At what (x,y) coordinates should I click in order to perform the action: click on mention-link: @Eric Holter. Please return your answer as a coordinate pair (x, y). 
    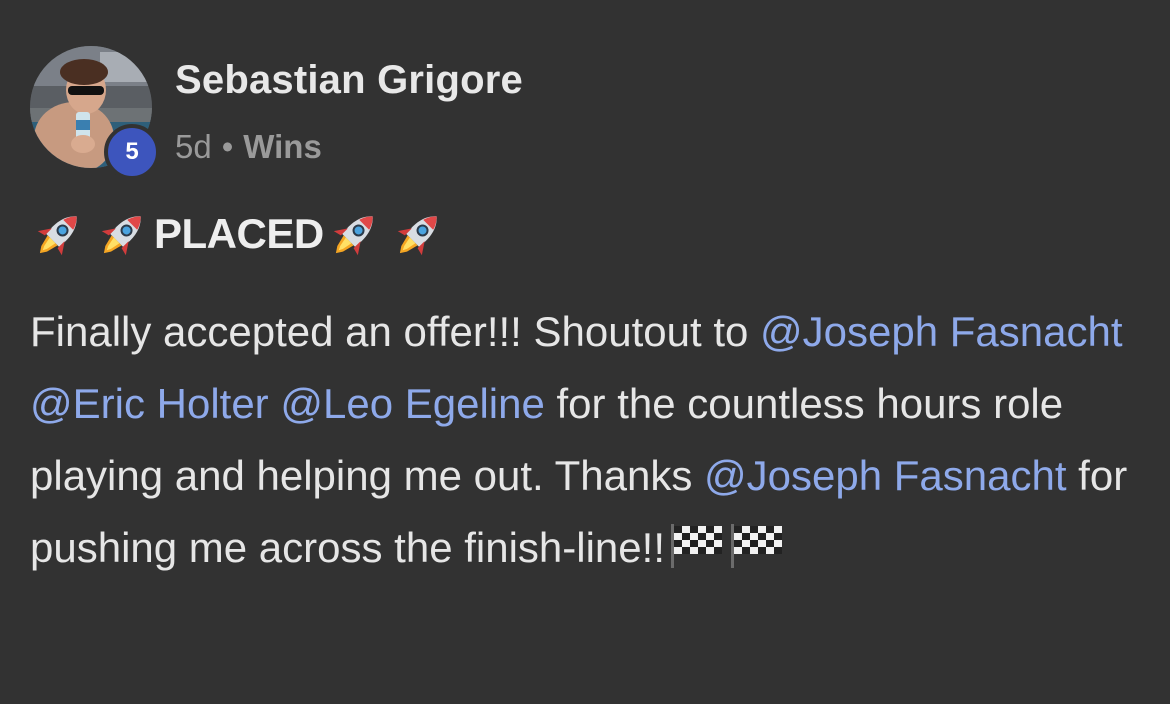
    Looking at the image, I should click on (149, 403).